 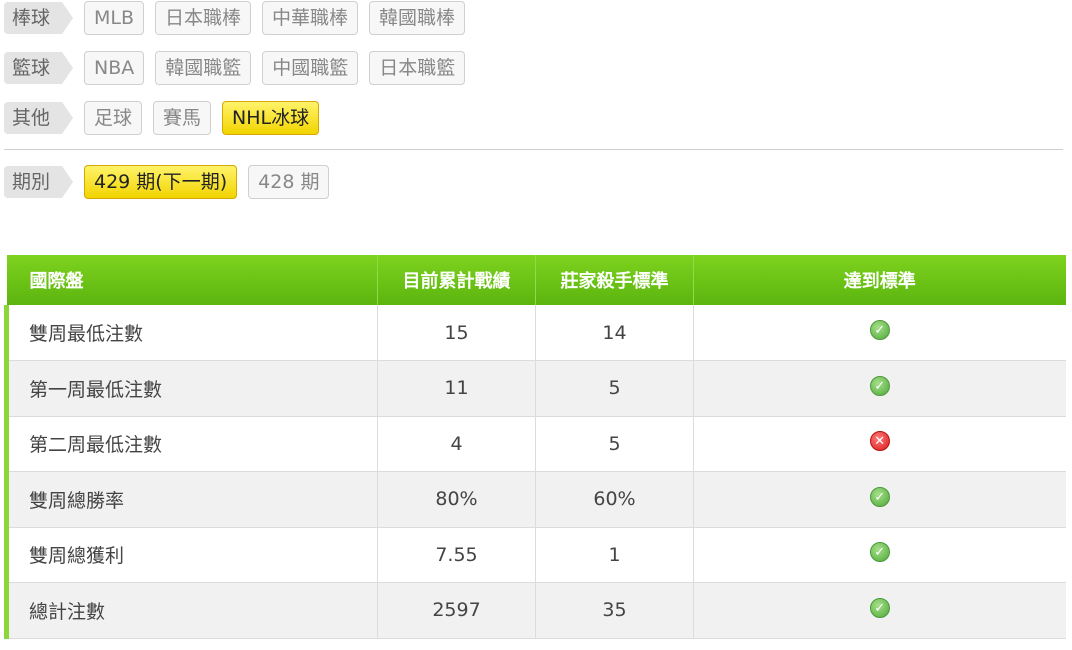 I want to click on row-current: 2597, so click(x=456, y=610).